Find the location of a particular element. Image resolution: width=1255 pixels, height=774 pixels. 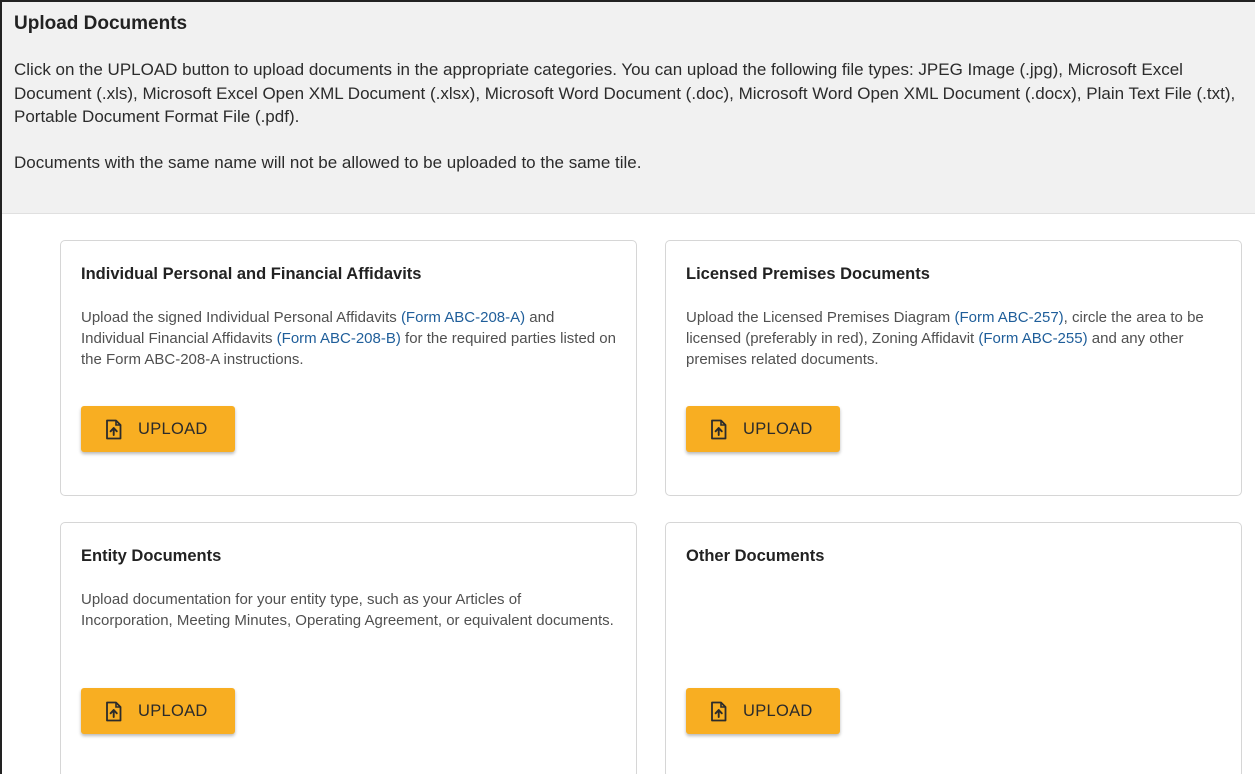

upload-button-other-documents: UPLOAD is located at coordinates (763, 711).